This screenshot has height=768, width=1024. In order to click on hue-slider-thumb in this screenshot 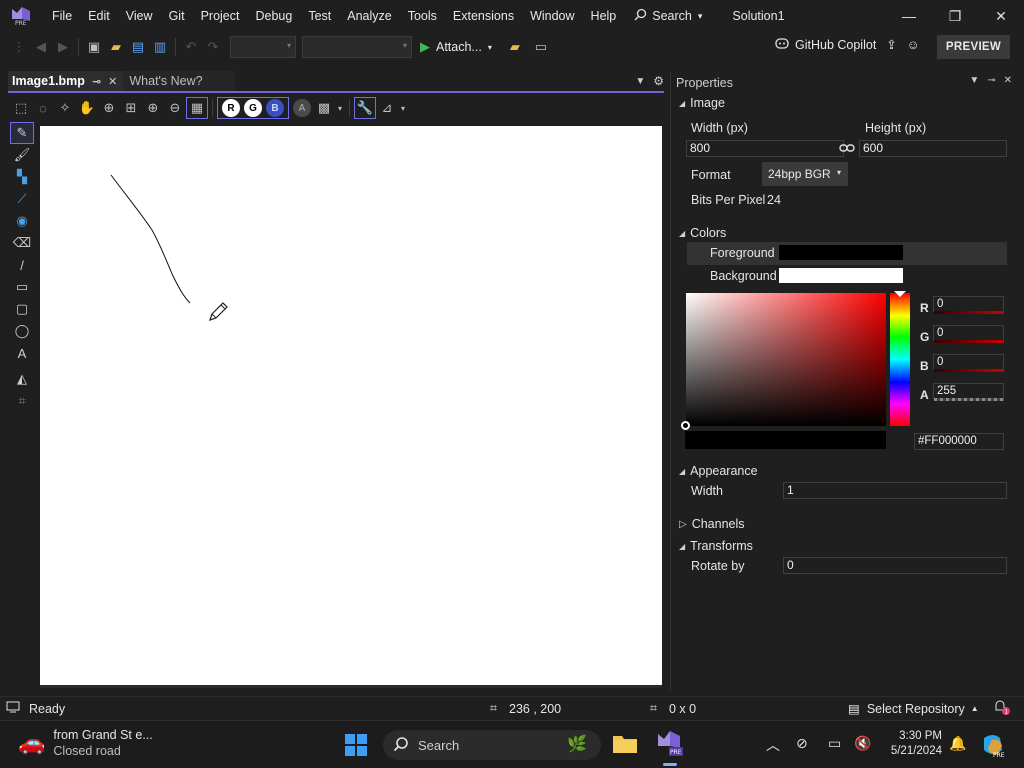, I will do `click(900, 294)`.